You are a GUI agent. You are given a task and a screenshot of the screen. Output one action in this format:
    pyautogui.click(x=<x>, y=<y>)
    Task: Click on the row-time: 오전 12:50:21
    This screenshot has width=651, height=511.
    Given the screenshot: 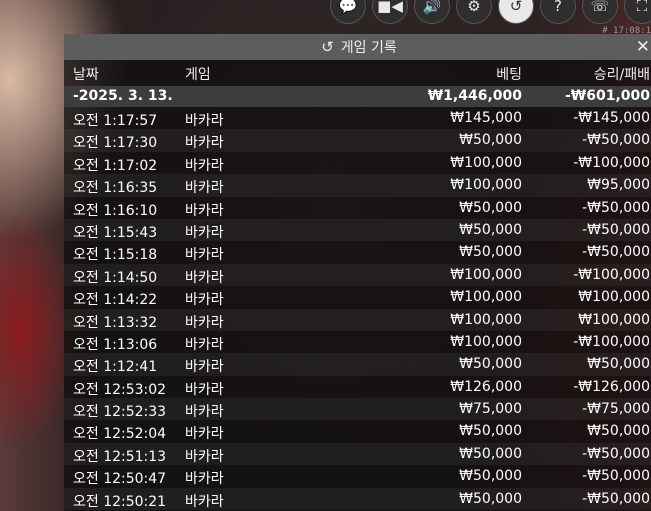 What is the action you would take?
    pyautogui.click(x=120, y=501)
    